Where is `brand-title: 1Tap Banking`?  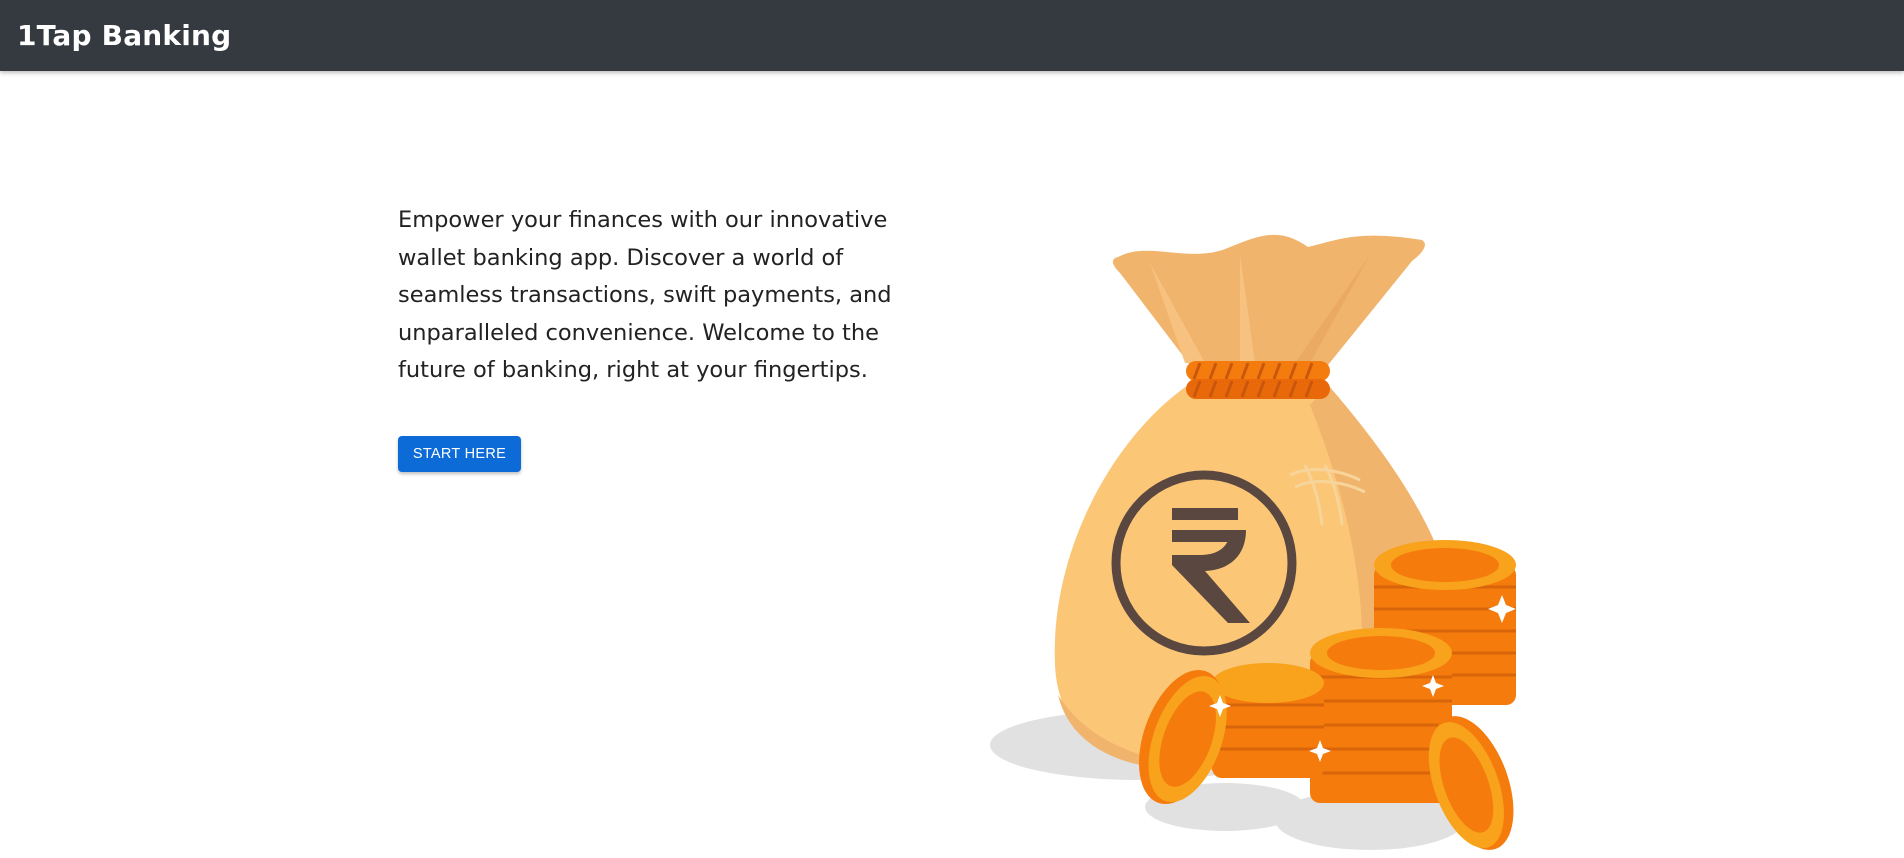
brand-title: 1Tap Banking is located at coordinates (124, 35).